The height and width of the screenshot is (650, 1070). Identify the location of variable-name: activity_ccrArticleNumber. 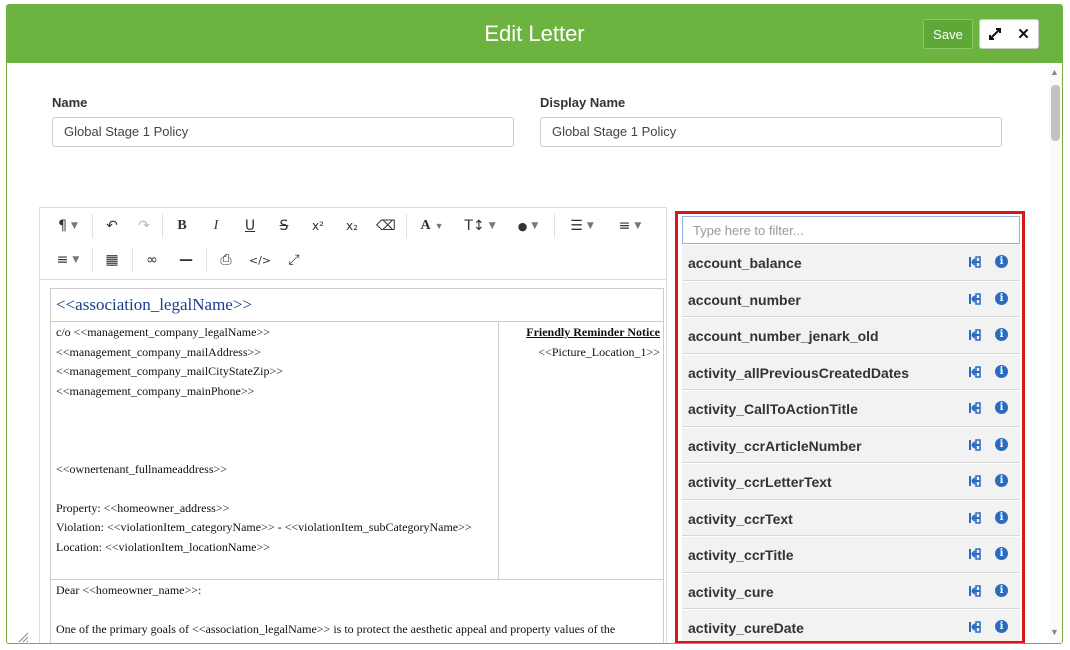
(775, 445).